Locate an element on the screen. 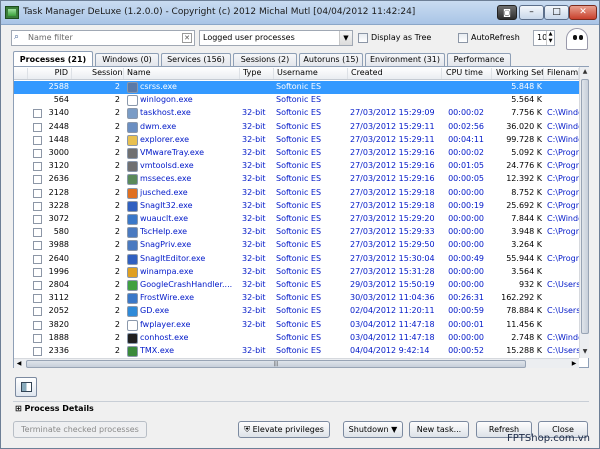 This screenshot has height=449, width=600. table-row: 564 2 winlogon.exe Softonic ES 5.564 K is located at coordinates (296, 100).